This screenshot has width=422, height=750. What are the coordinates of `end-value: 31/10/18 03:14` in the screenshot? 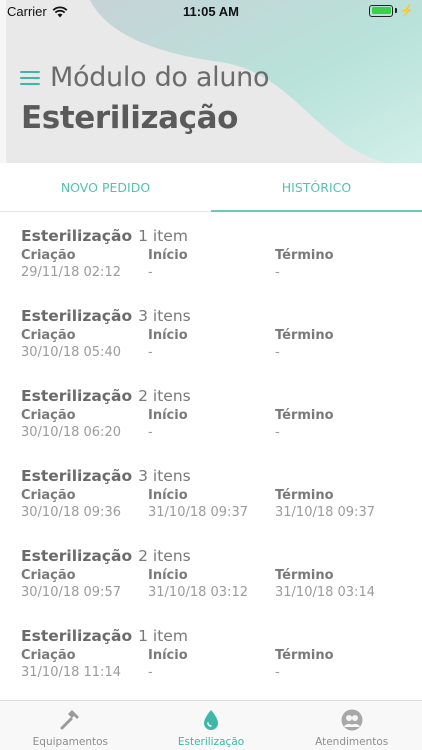 It's located at (325, 592).